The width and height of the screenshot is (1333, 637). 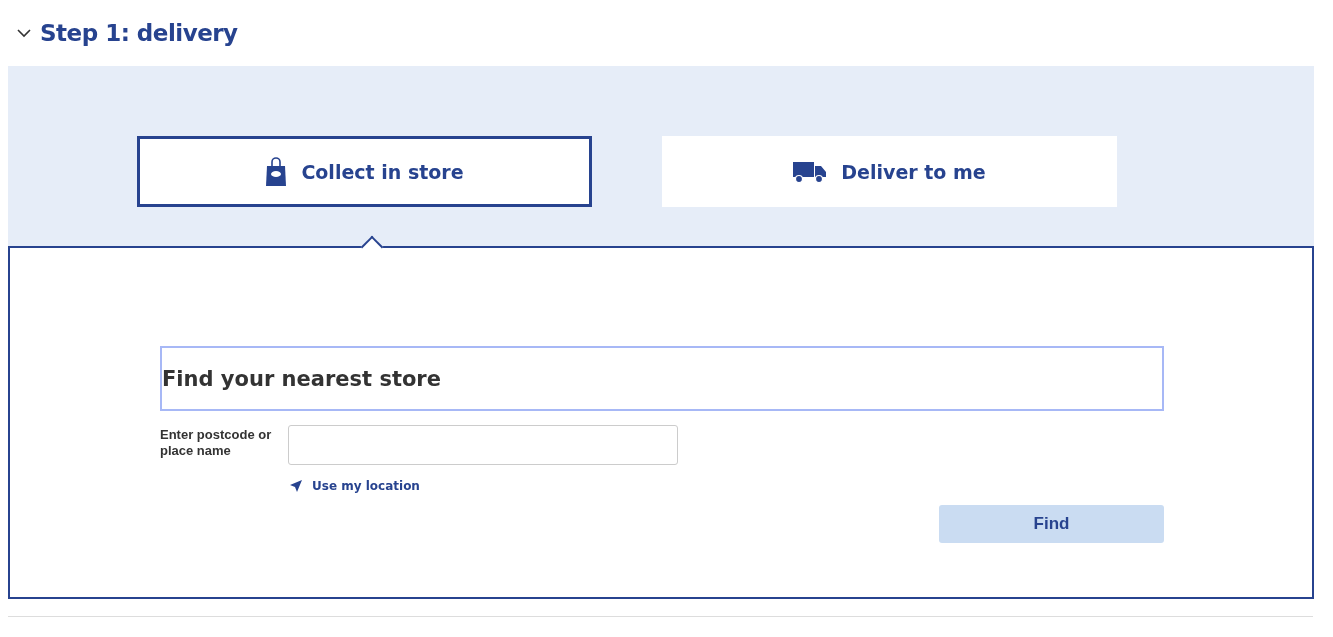 What do you see at coordinates (216, 443) in the screenshot?
I see `postcode-label: Enter postcode or place name` at bounding box center [216, 443].